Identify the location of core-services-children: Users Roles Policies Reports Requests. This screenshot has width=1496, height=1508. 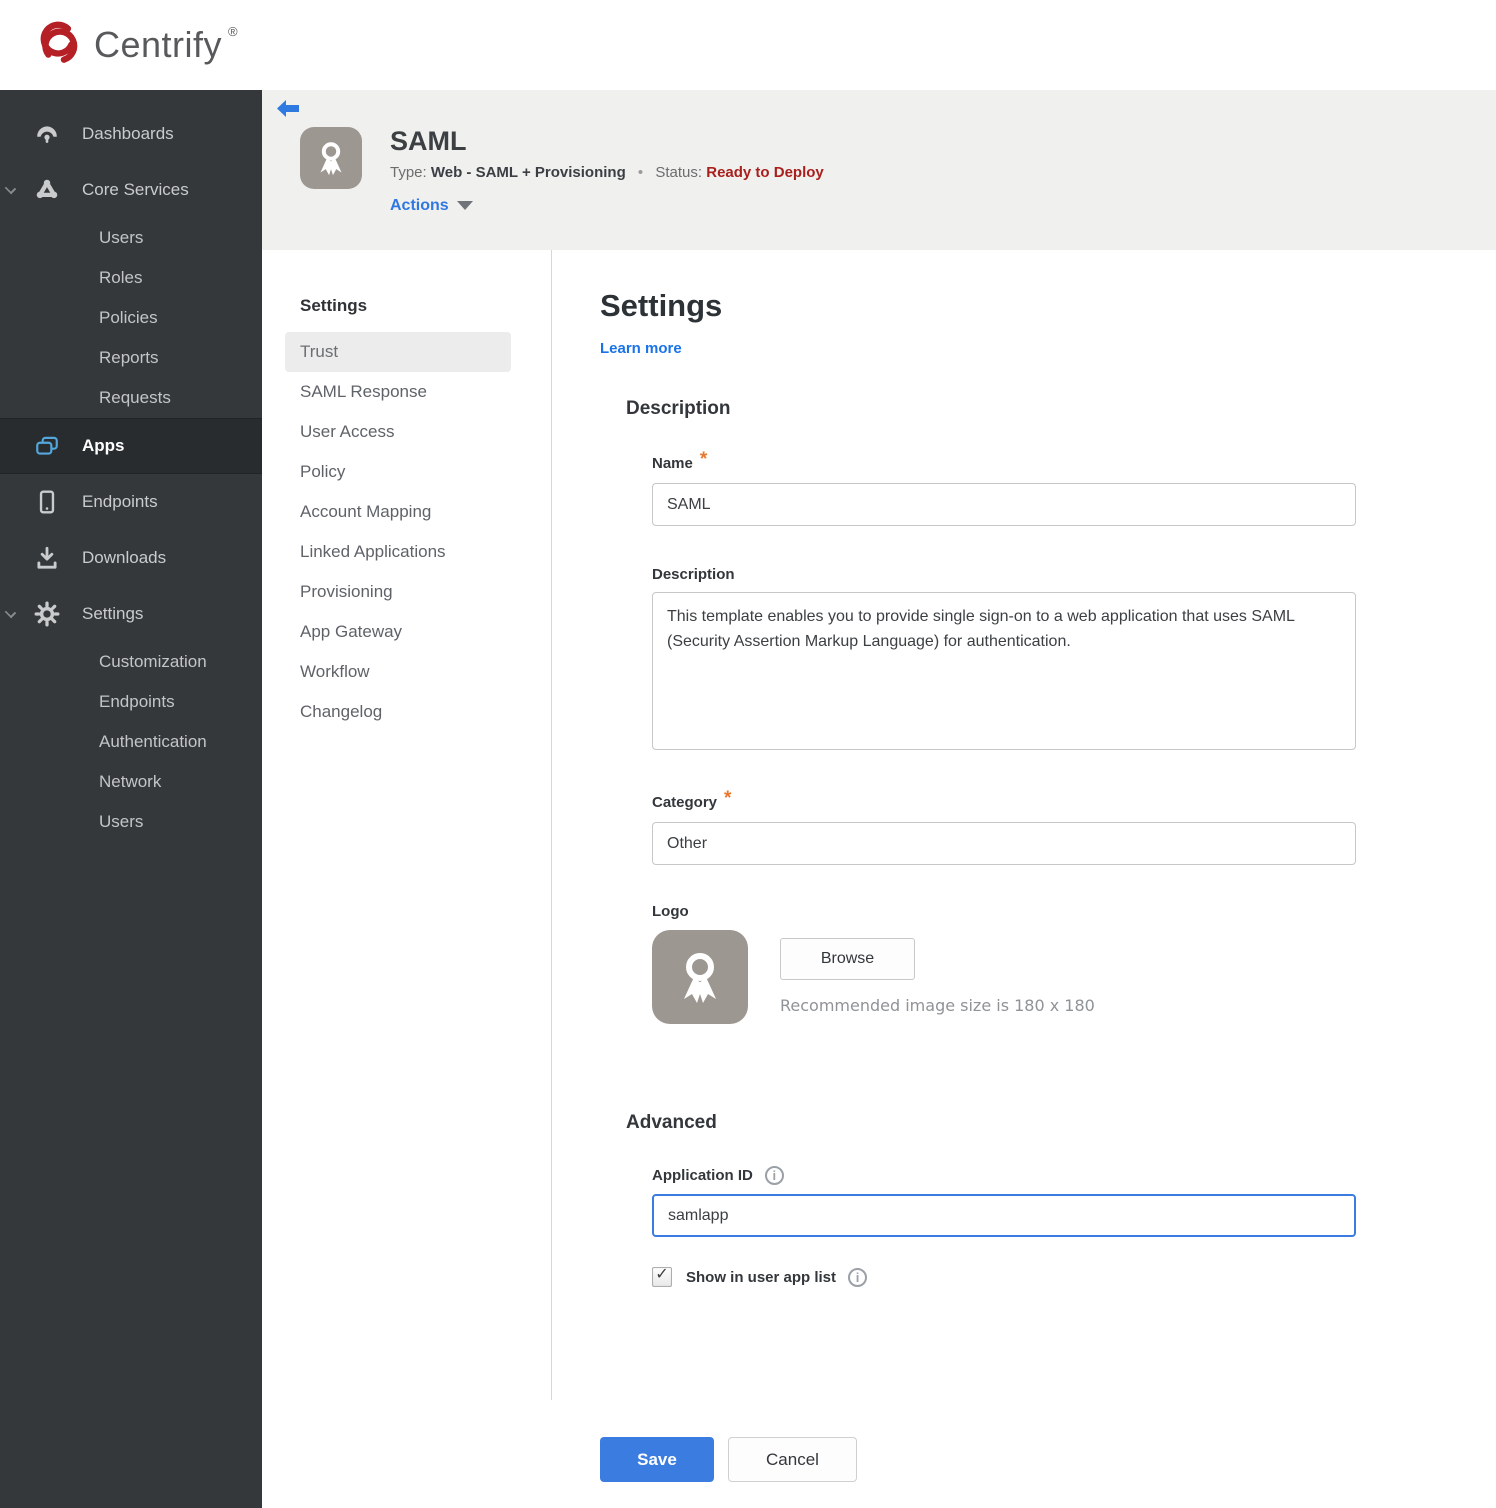
(131, 318).